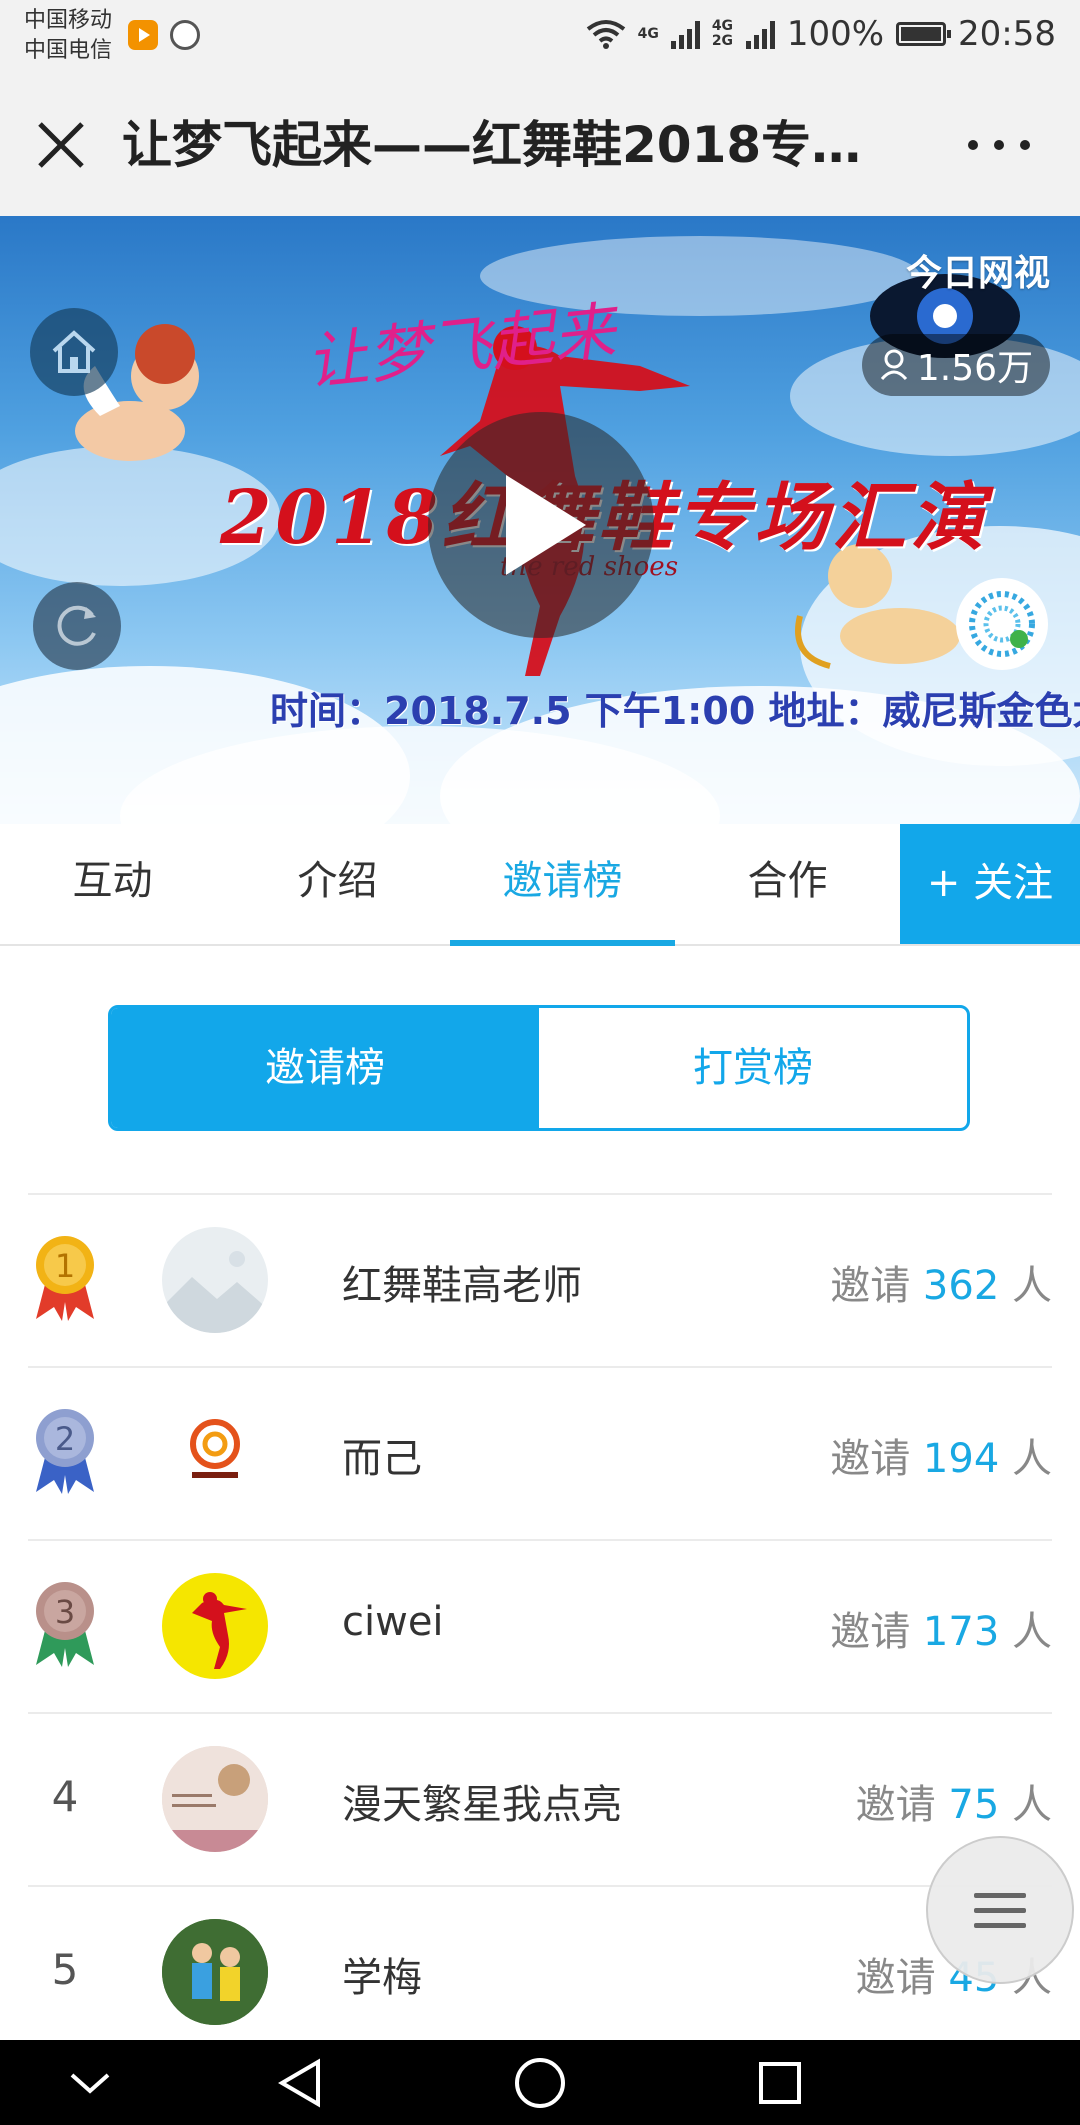 The height and width of the screenshot is (2125, 1080). I want to click on list-item: 4 漫天繁星我点亮 邀请 75 人, so click(540, 1800).